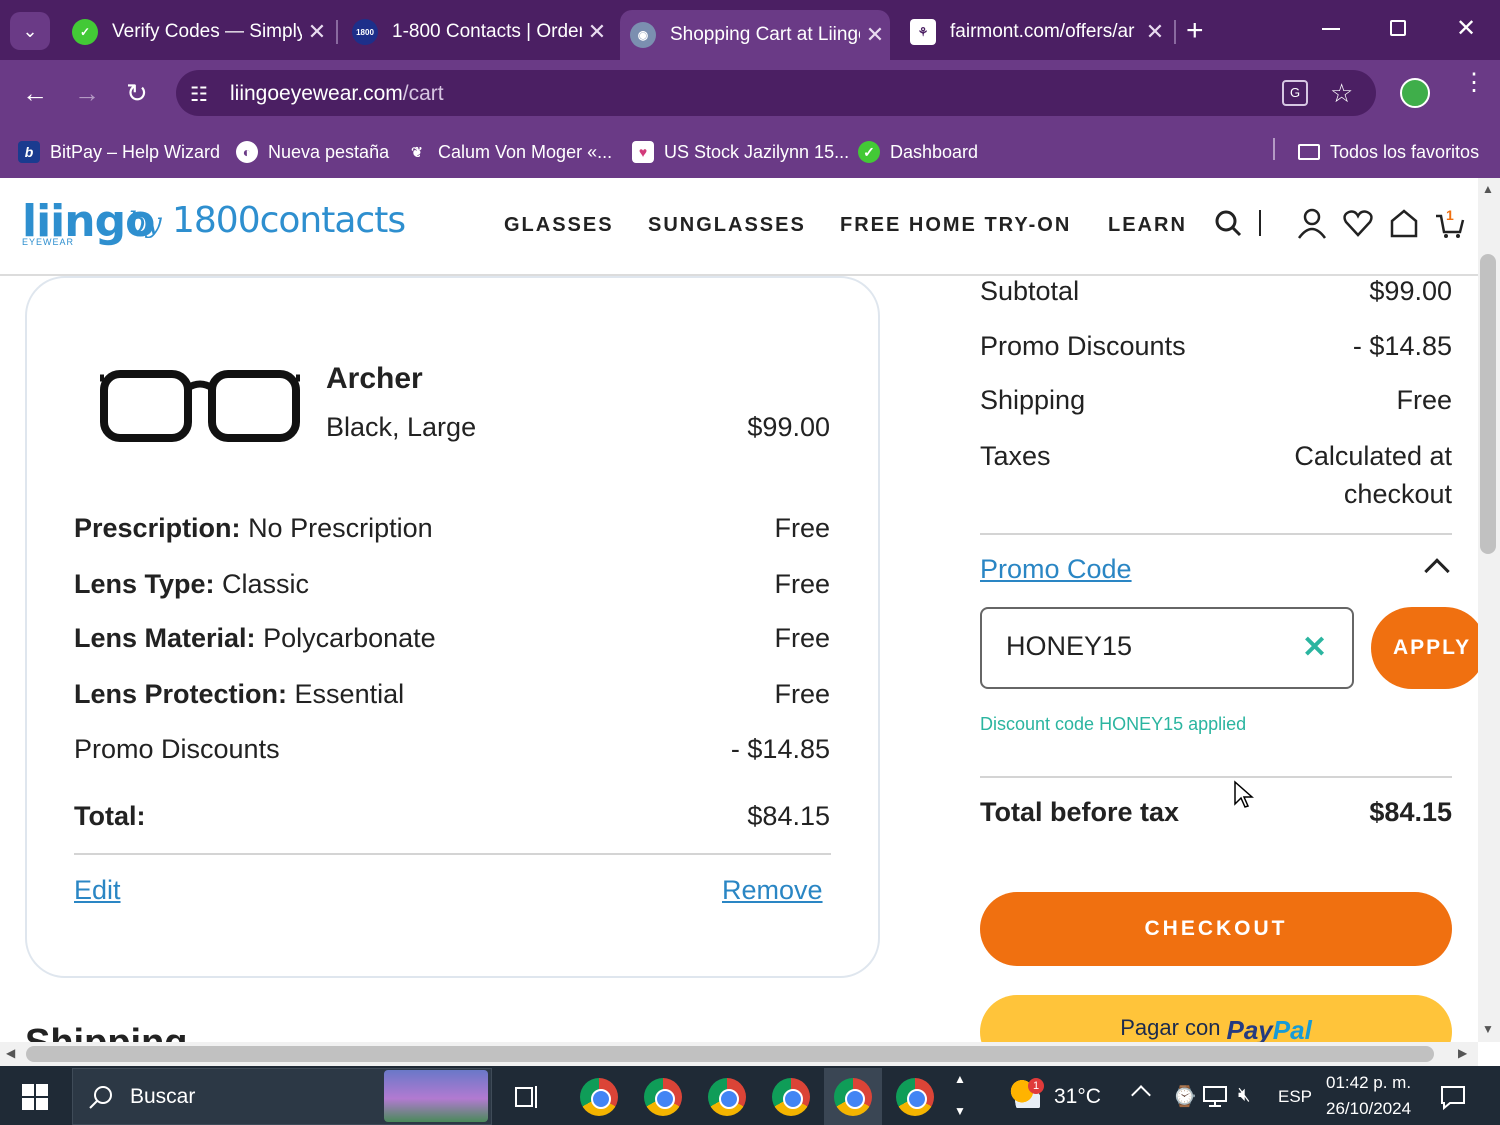 This screenshot has height=1125, width=1500. Describe the element at coordinates (35, 1097) in the screenshot. I see `windows-start-icon` at that location.